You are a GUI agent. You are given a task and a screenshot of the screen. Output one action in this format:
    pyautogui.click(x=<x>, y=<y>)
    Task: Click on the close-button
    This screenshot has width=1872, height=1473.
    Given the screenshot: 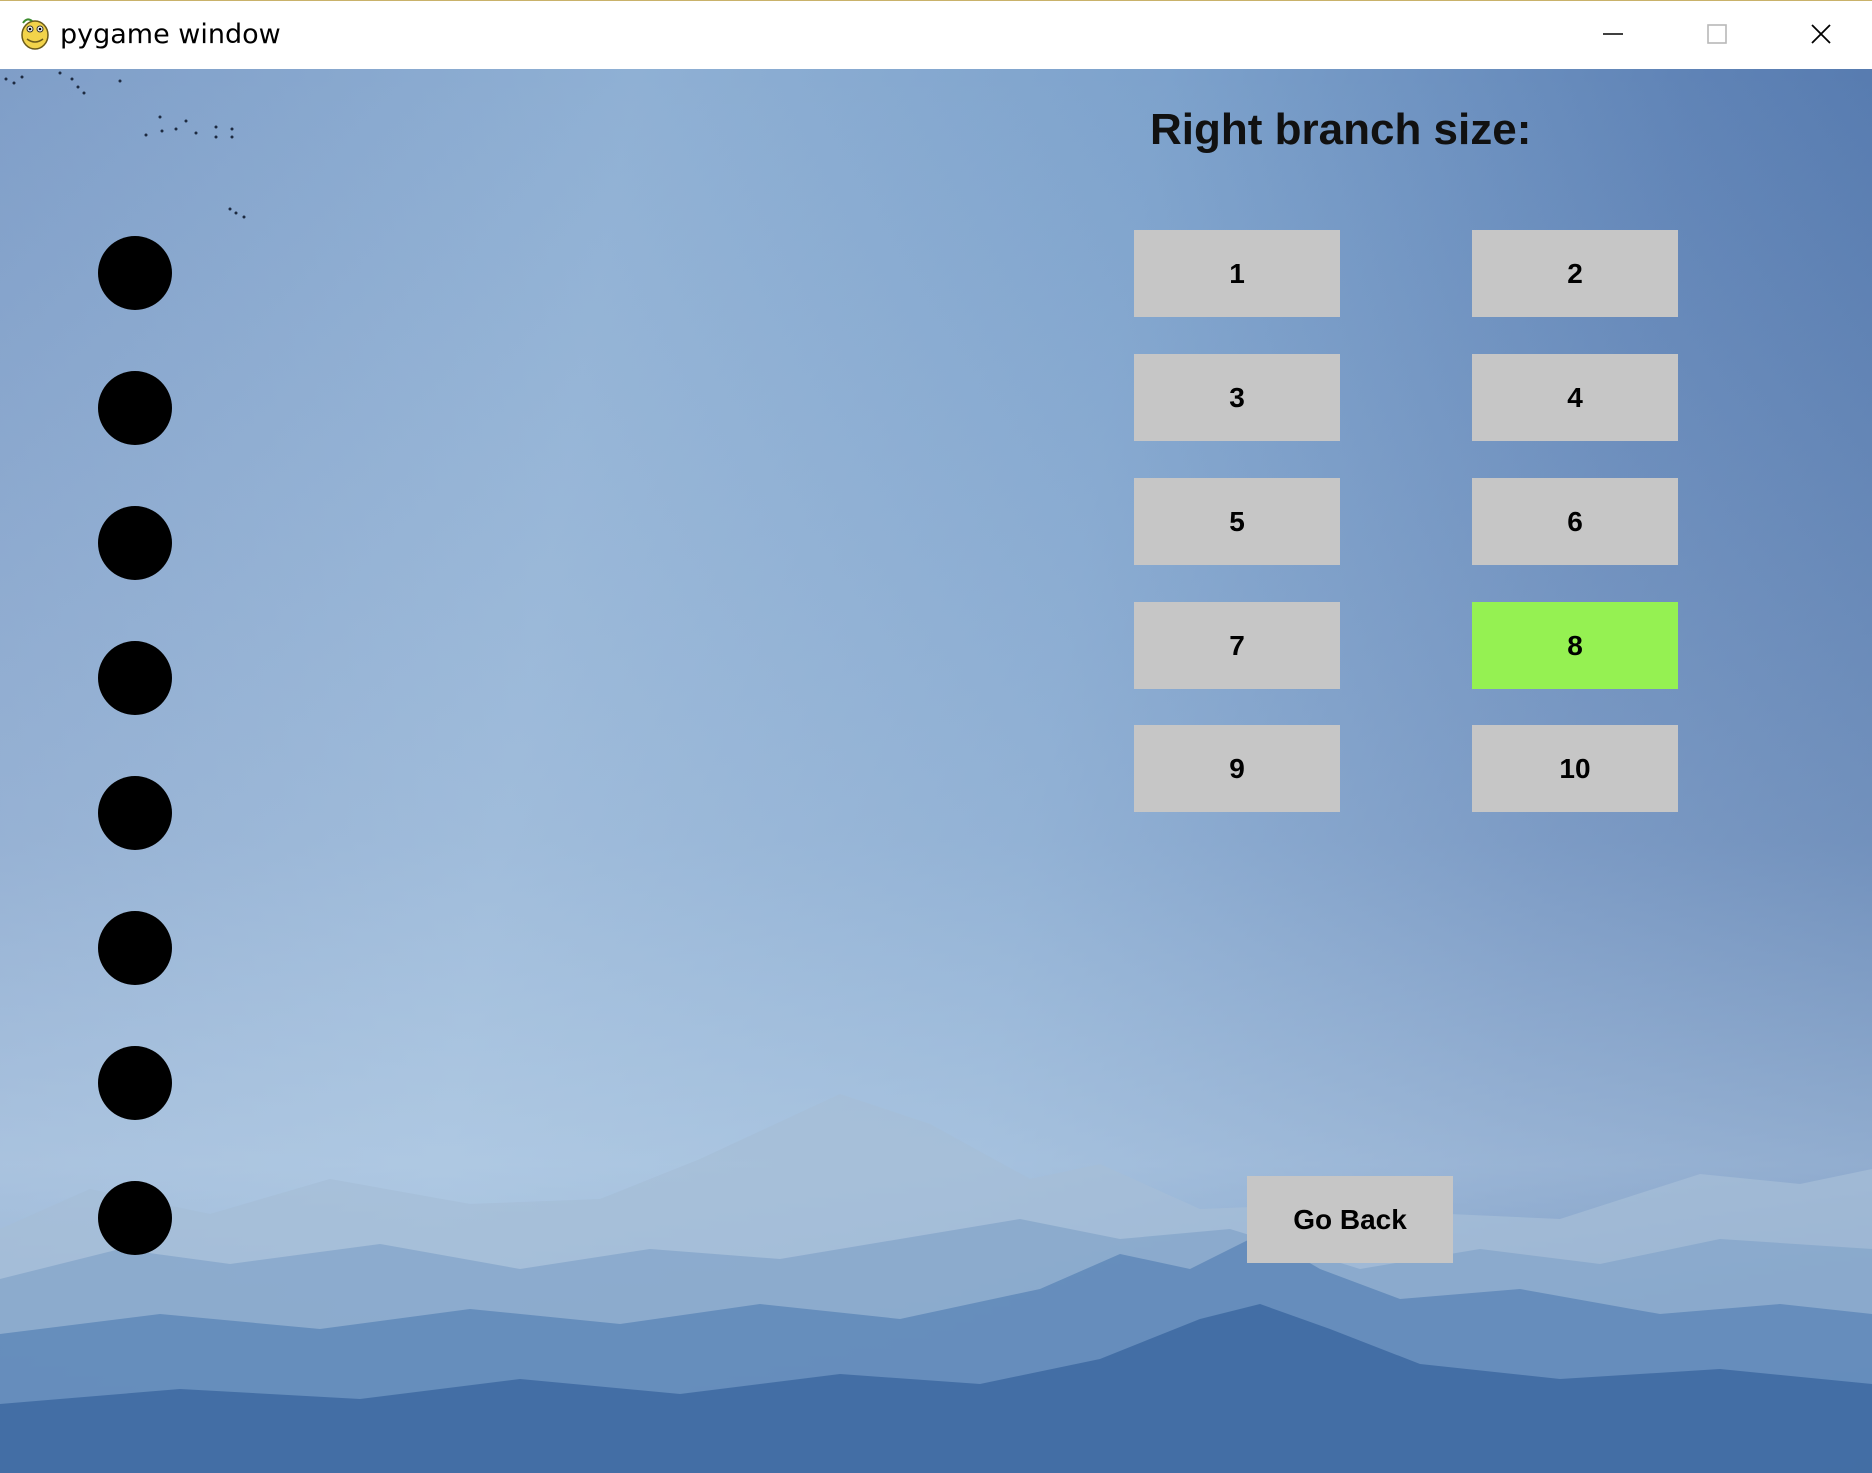 What is the action you would take?
    pyautogui.click(x=1820, y=34)
    